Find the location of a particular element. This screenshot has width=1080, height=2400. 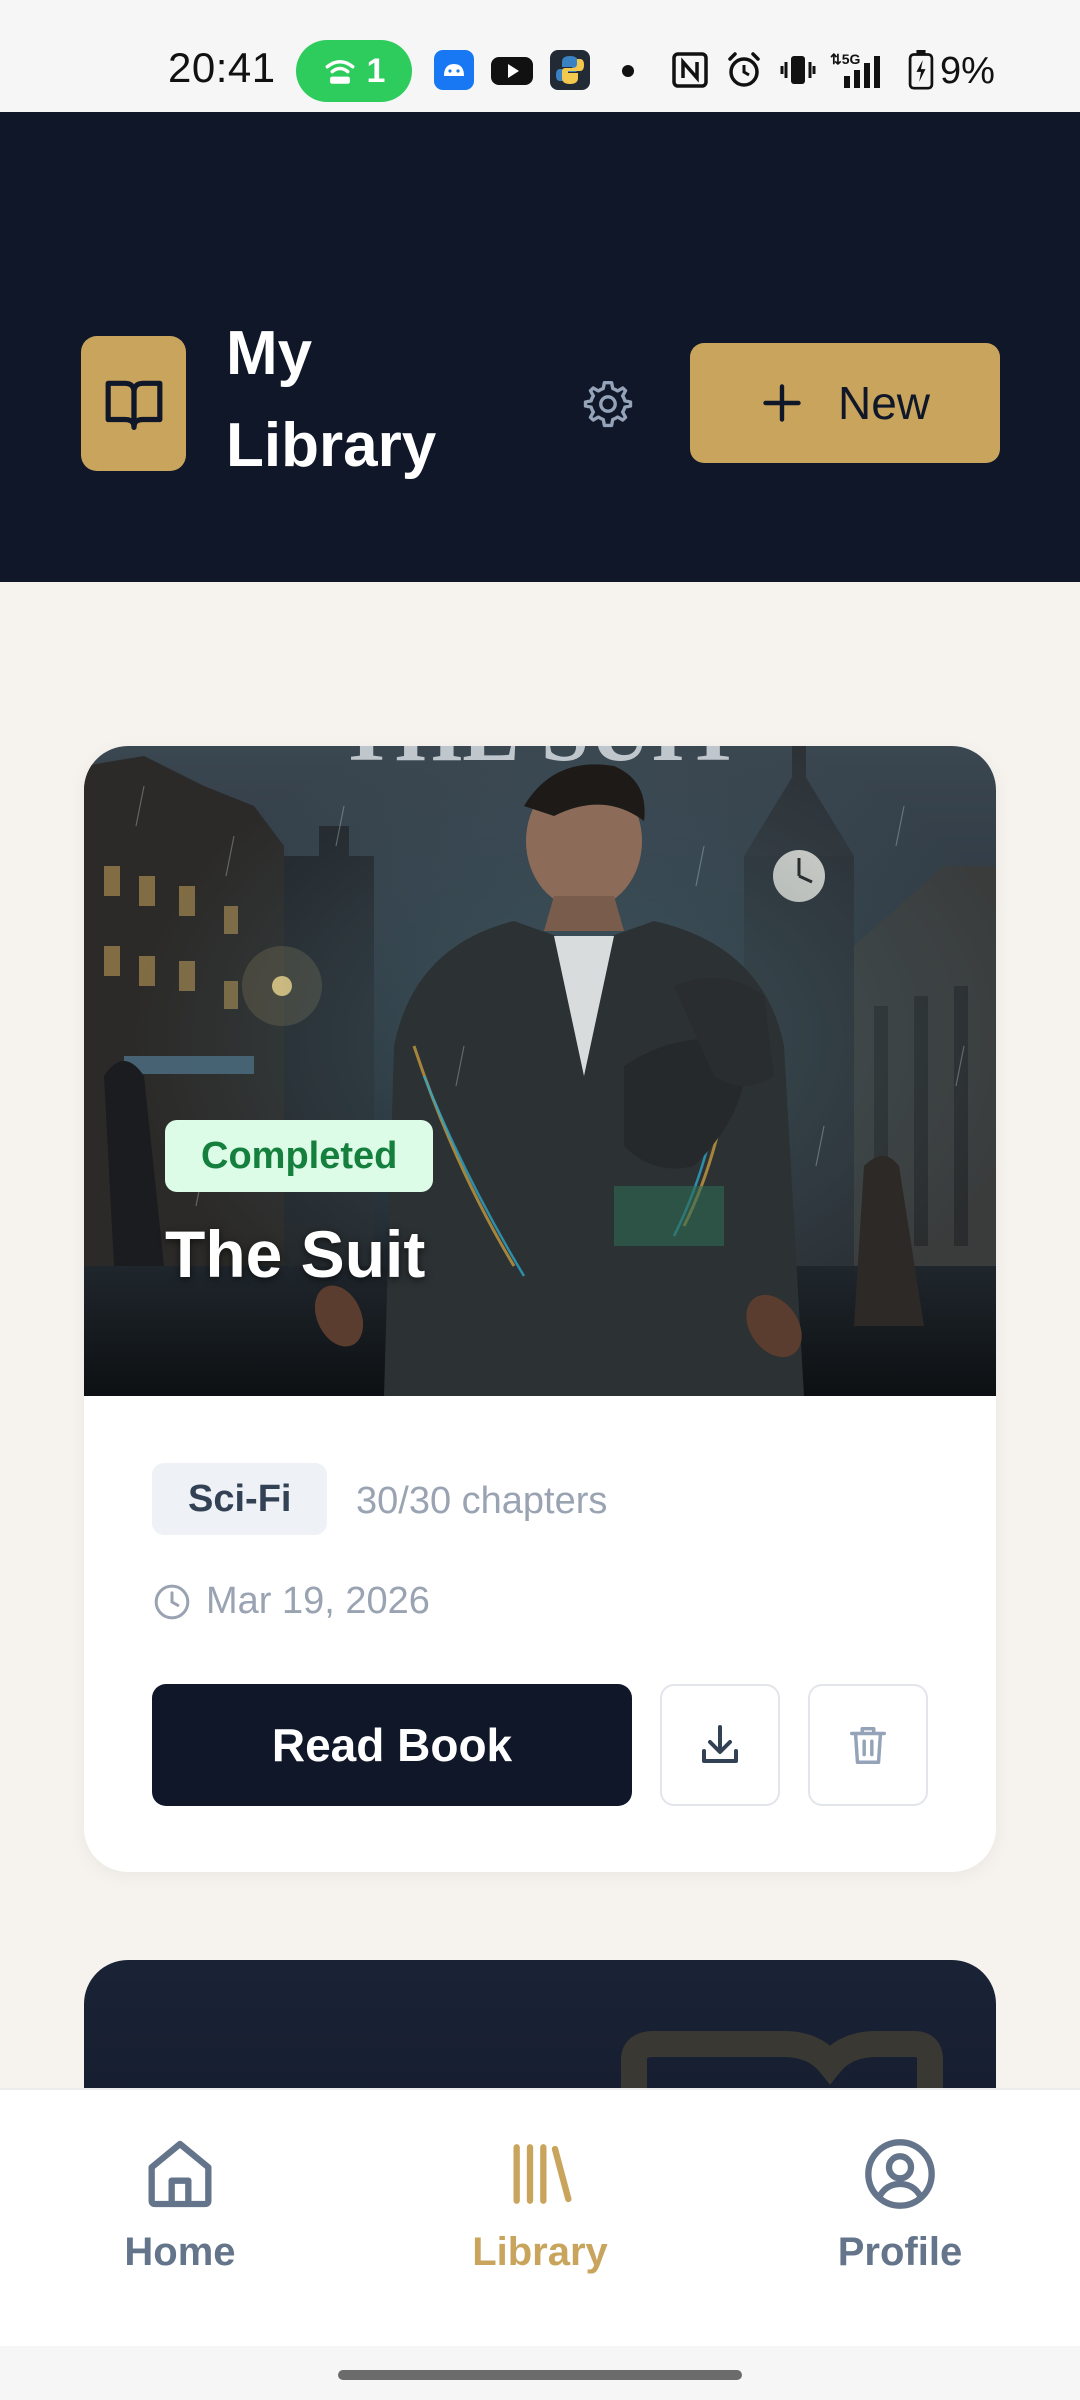

nav-item-home: Home is located at coordinates (180, 2214).